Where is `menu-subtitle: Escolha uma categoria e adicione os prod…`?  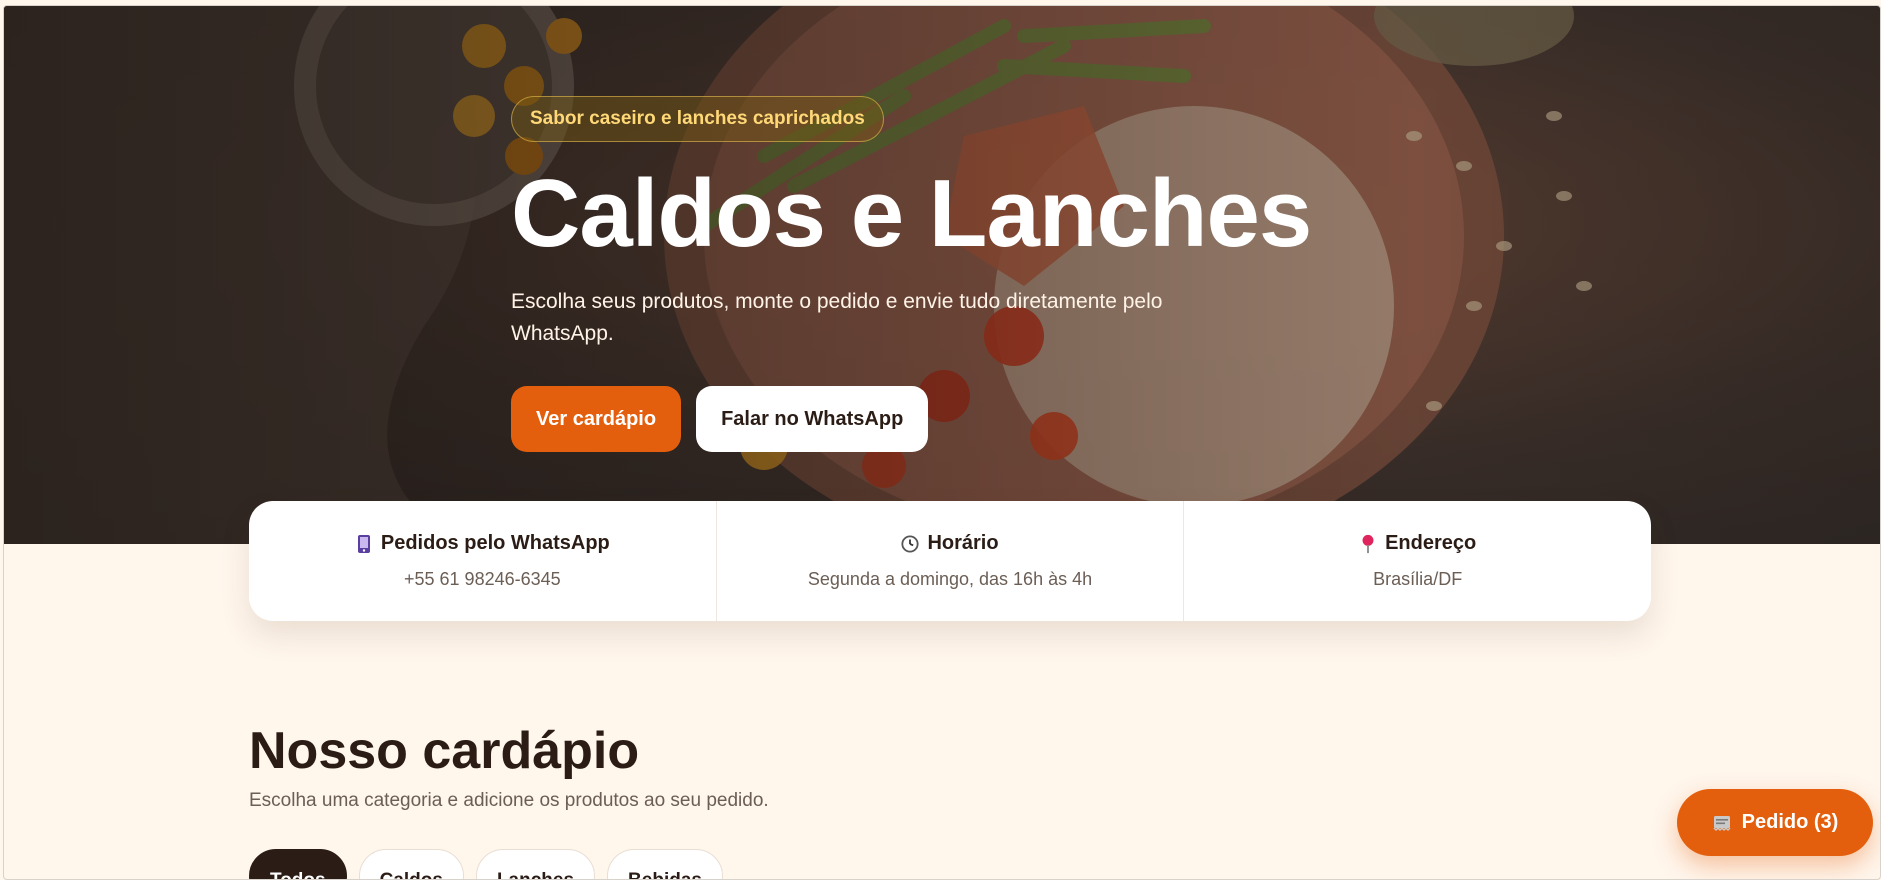 menu-subtitle: Escolha uma categoria e adicione os prod… is located at coordinates (509, 800).